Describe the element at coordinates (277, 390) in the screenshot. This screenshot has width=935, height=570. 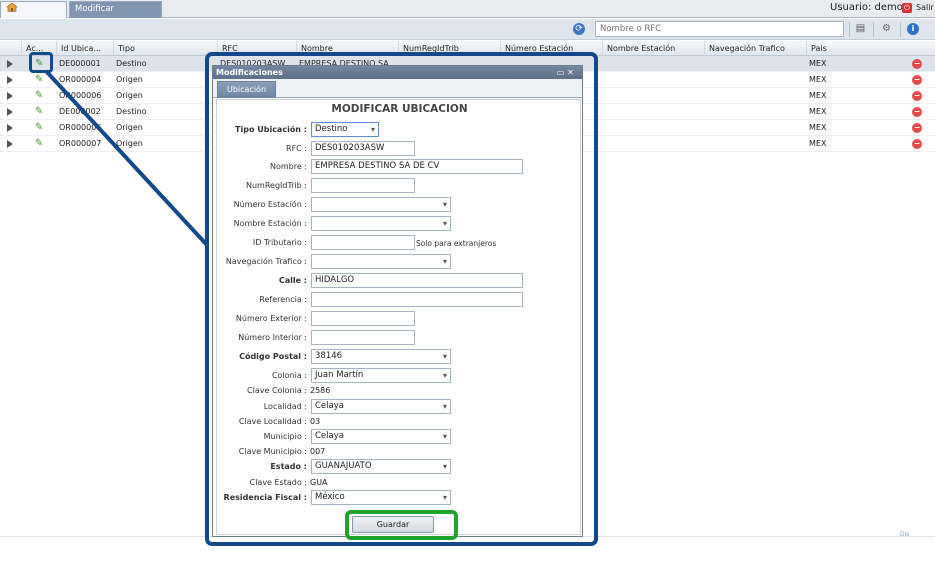
I see `label-clave-colonia: Clave Colonia :` at that location.